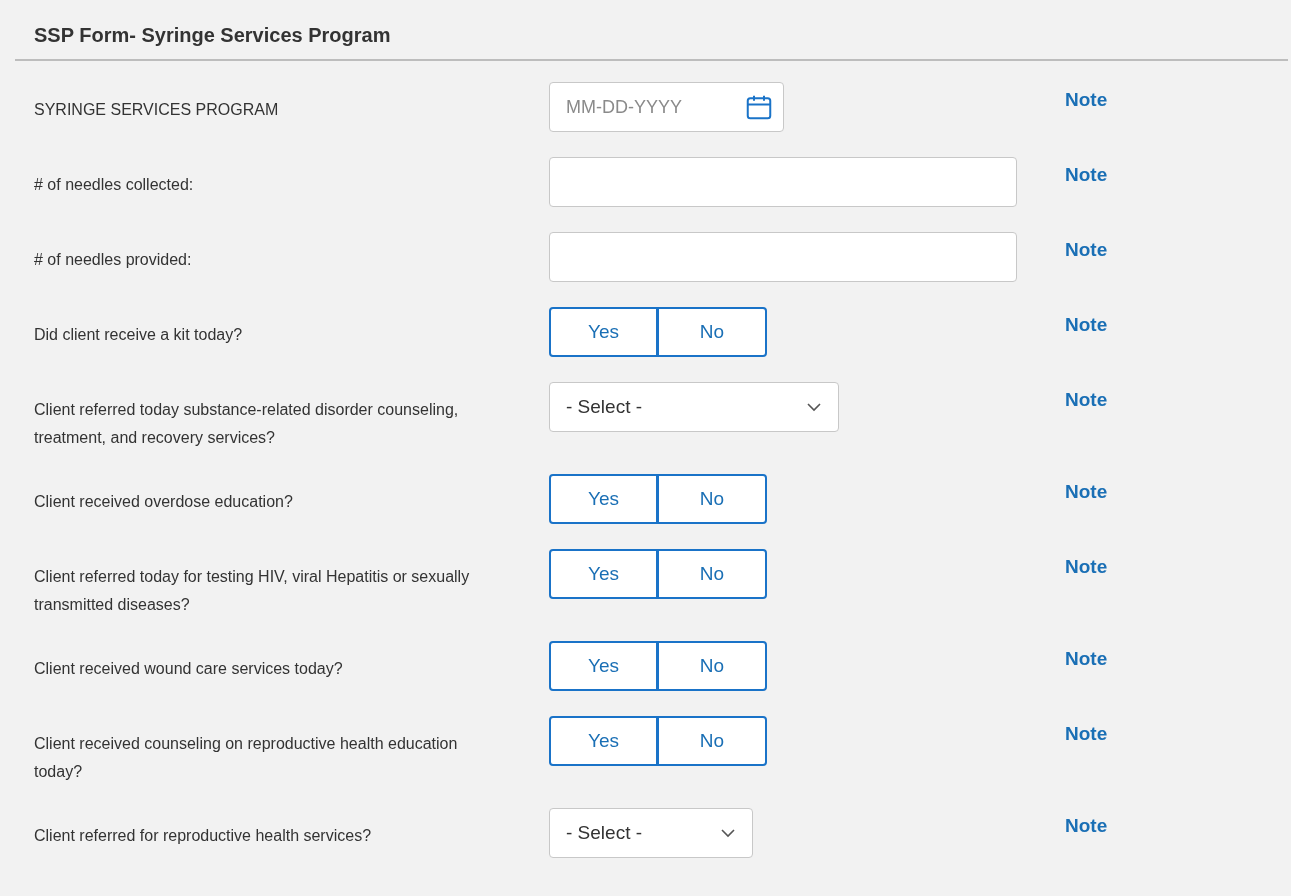  What do you see at coordinates (246, 758) in the screenshot?
I see `field-label: Client received counseling on reproductive health education today?` at bounding box center [246, 758].